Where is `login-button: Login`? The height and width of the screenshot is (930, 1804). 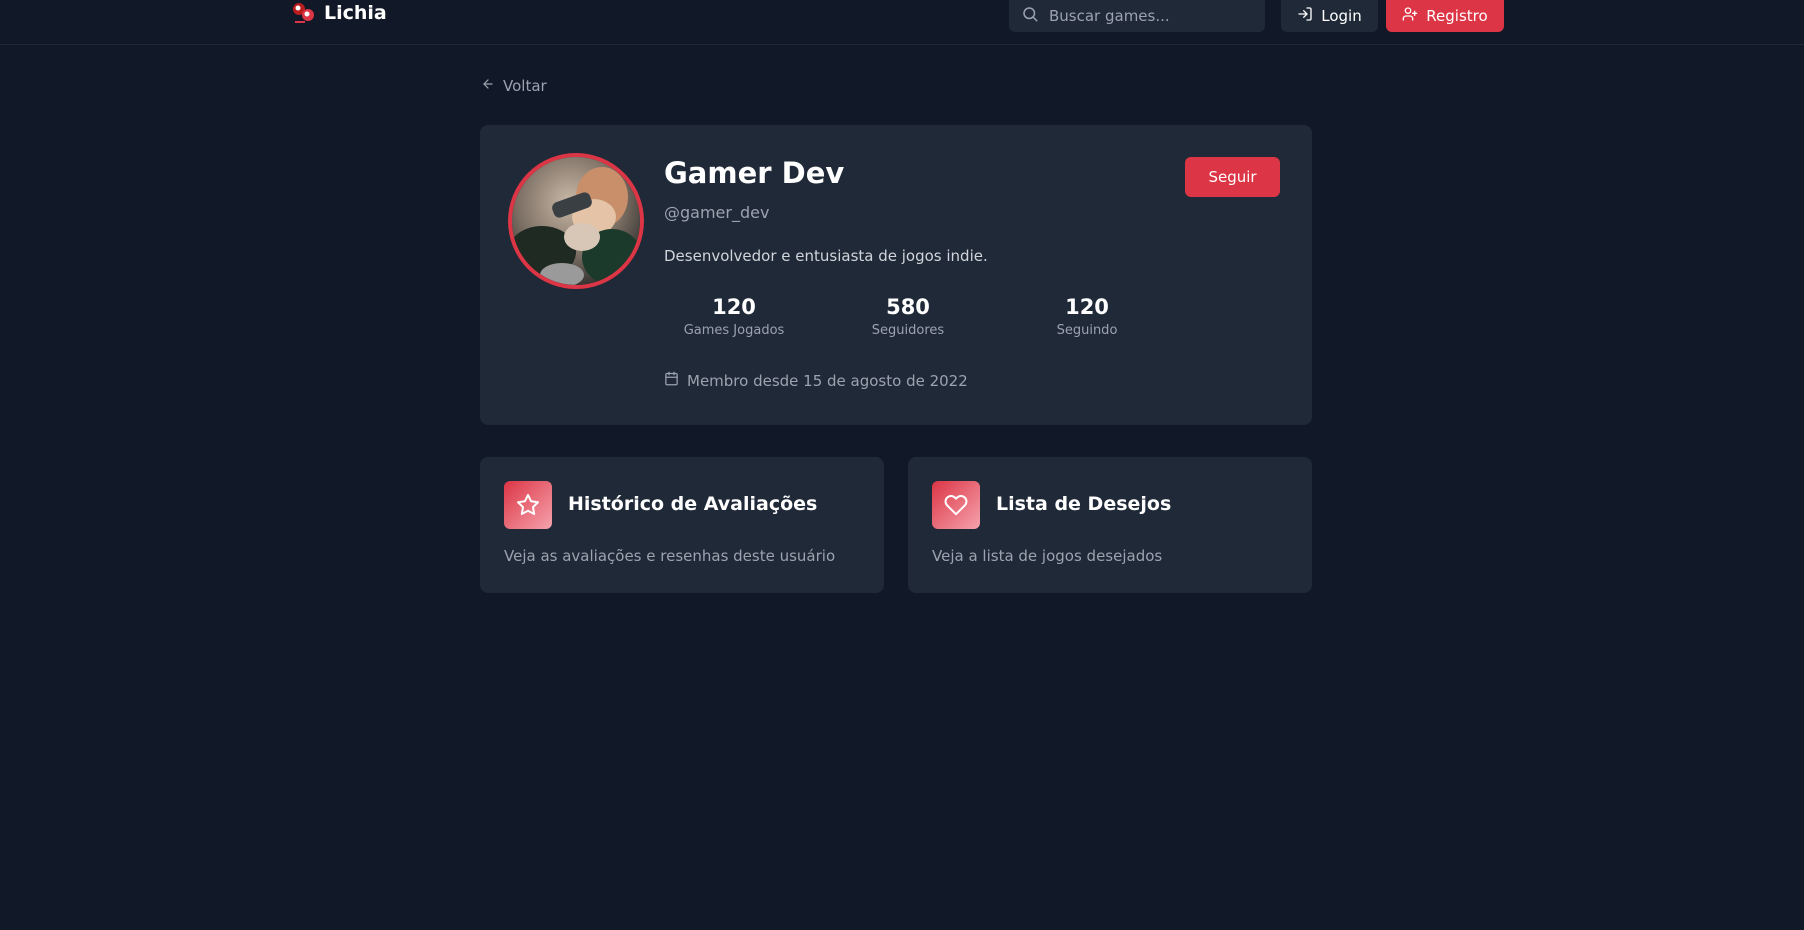
login-button: Login is located at coordinates (1329, 16).